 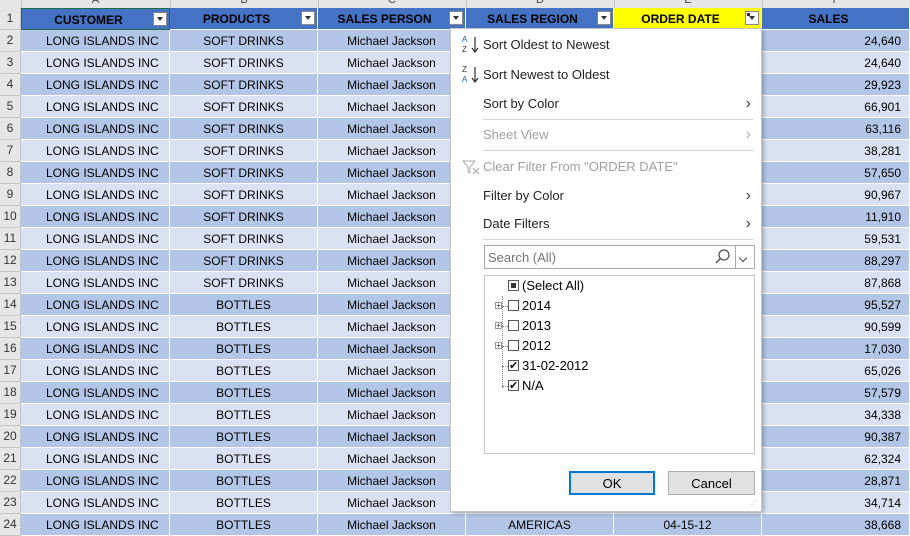 I want to click on cell-sales: 38,668, so click(x=836, y=525).